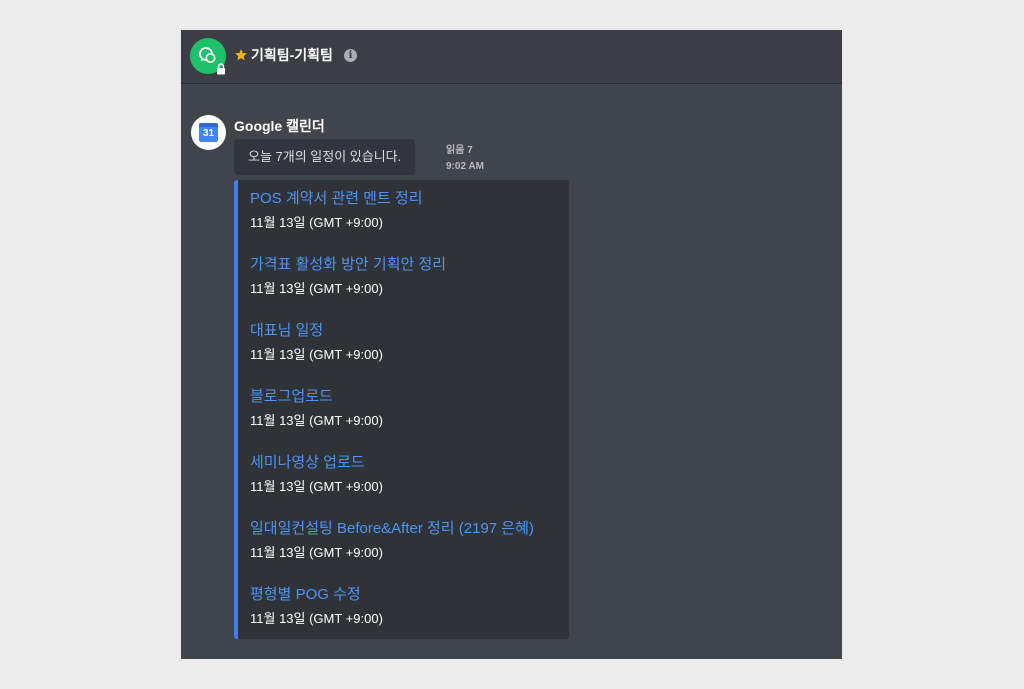  I want to click on calendar-icon-number: 31, so click(208, 133).